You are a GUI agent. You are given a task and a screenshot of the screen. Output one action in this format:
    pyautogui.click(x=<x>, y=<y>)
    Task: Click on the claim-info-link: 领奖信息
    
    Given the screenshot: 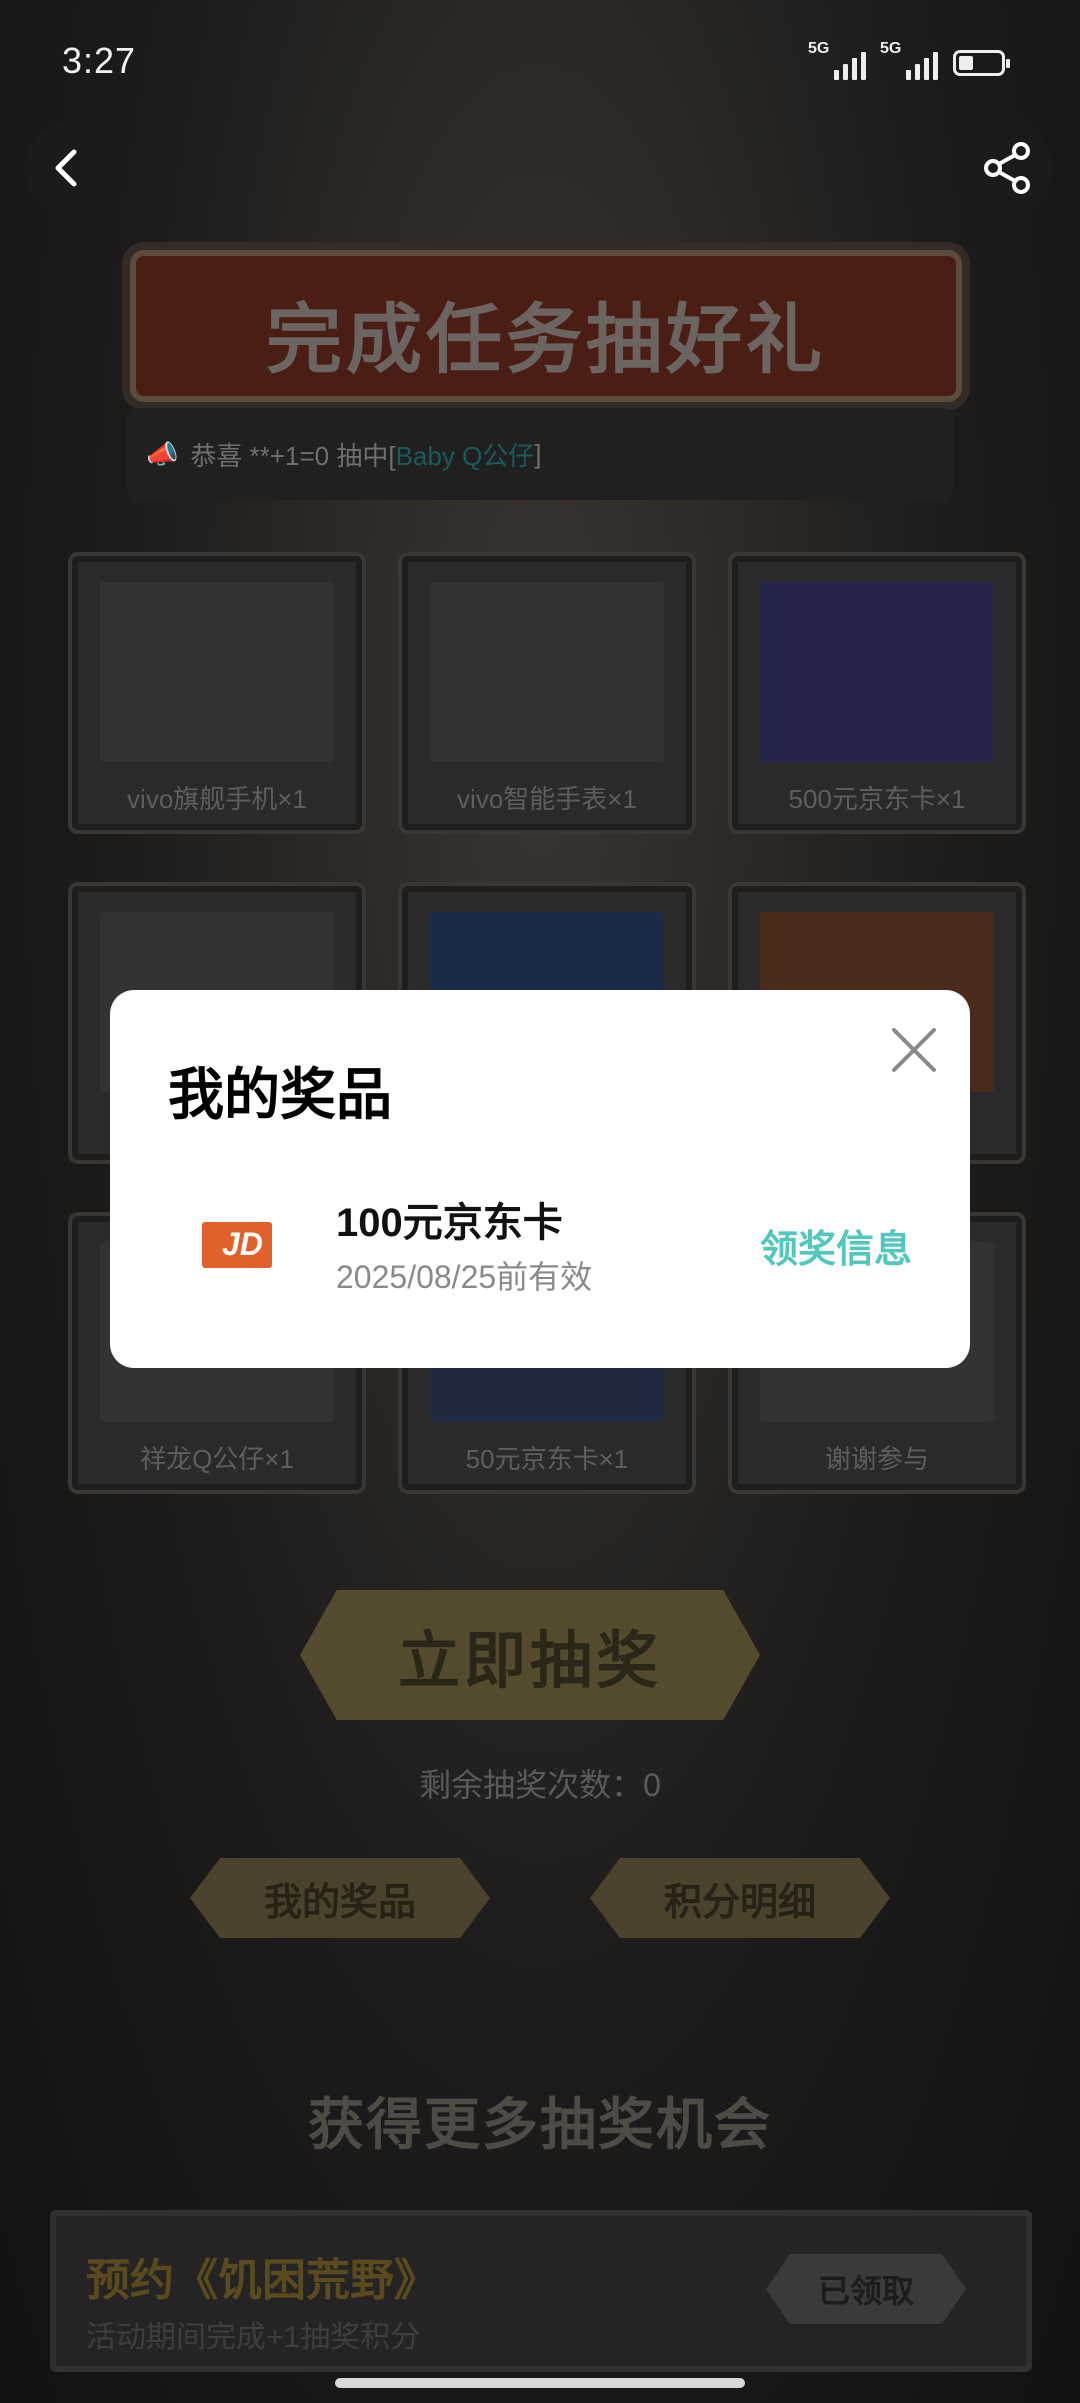 What is the action you would take?
    pyautogui.click(x=836, y=1245)
    